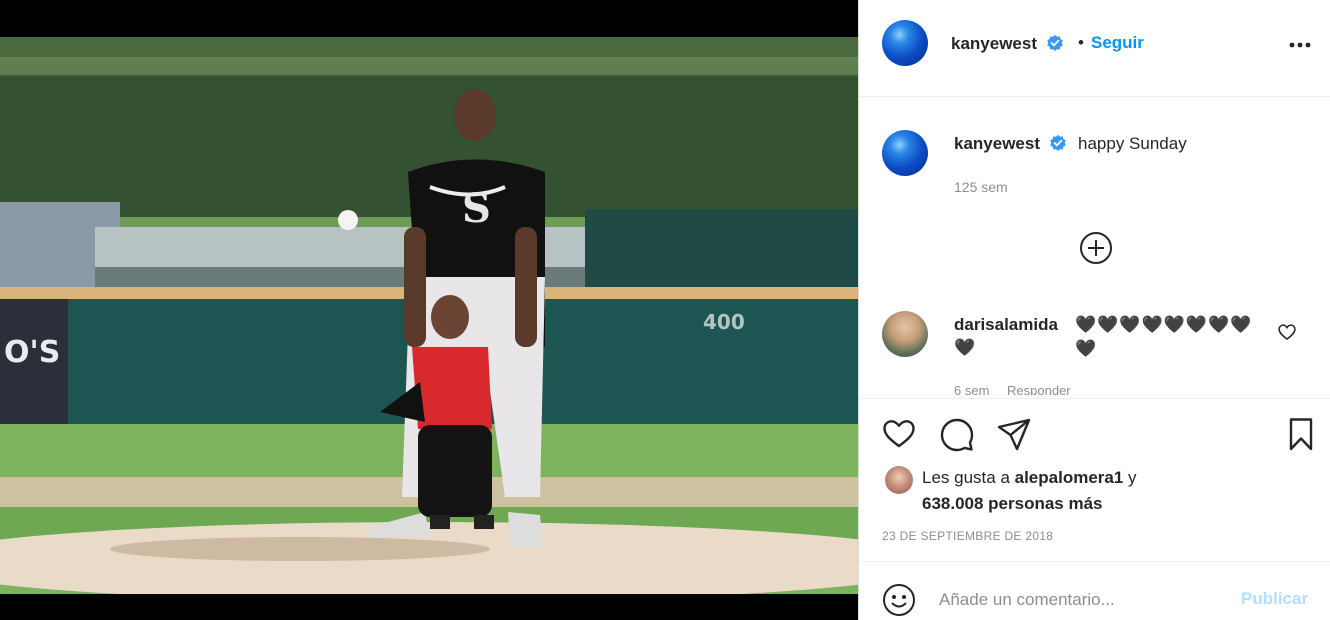 The height and width of the screenshot is (620, 1330). Describe the element at coordinates (32, 352) in the screenshot. I see `svg-text: O'S` at that location.